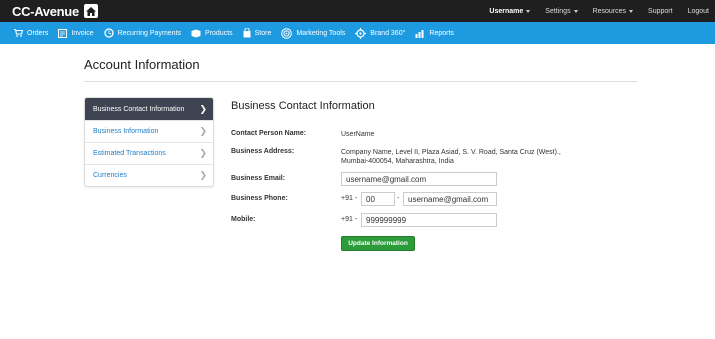  I want to click on sidebar-item-currencies: Currencies ❯, so click(149, 175).